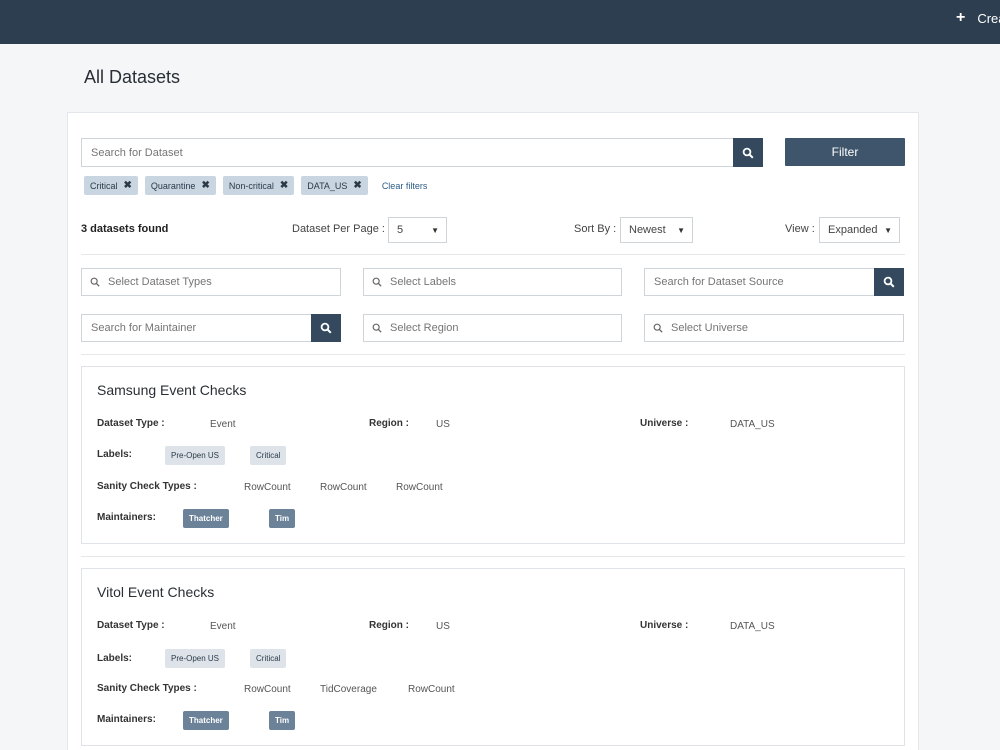  What do you see at coordinates (155, 592) in the screenshot?
I see `dataset-title: Vitol Event Checks` at bounding box center [155, 592].